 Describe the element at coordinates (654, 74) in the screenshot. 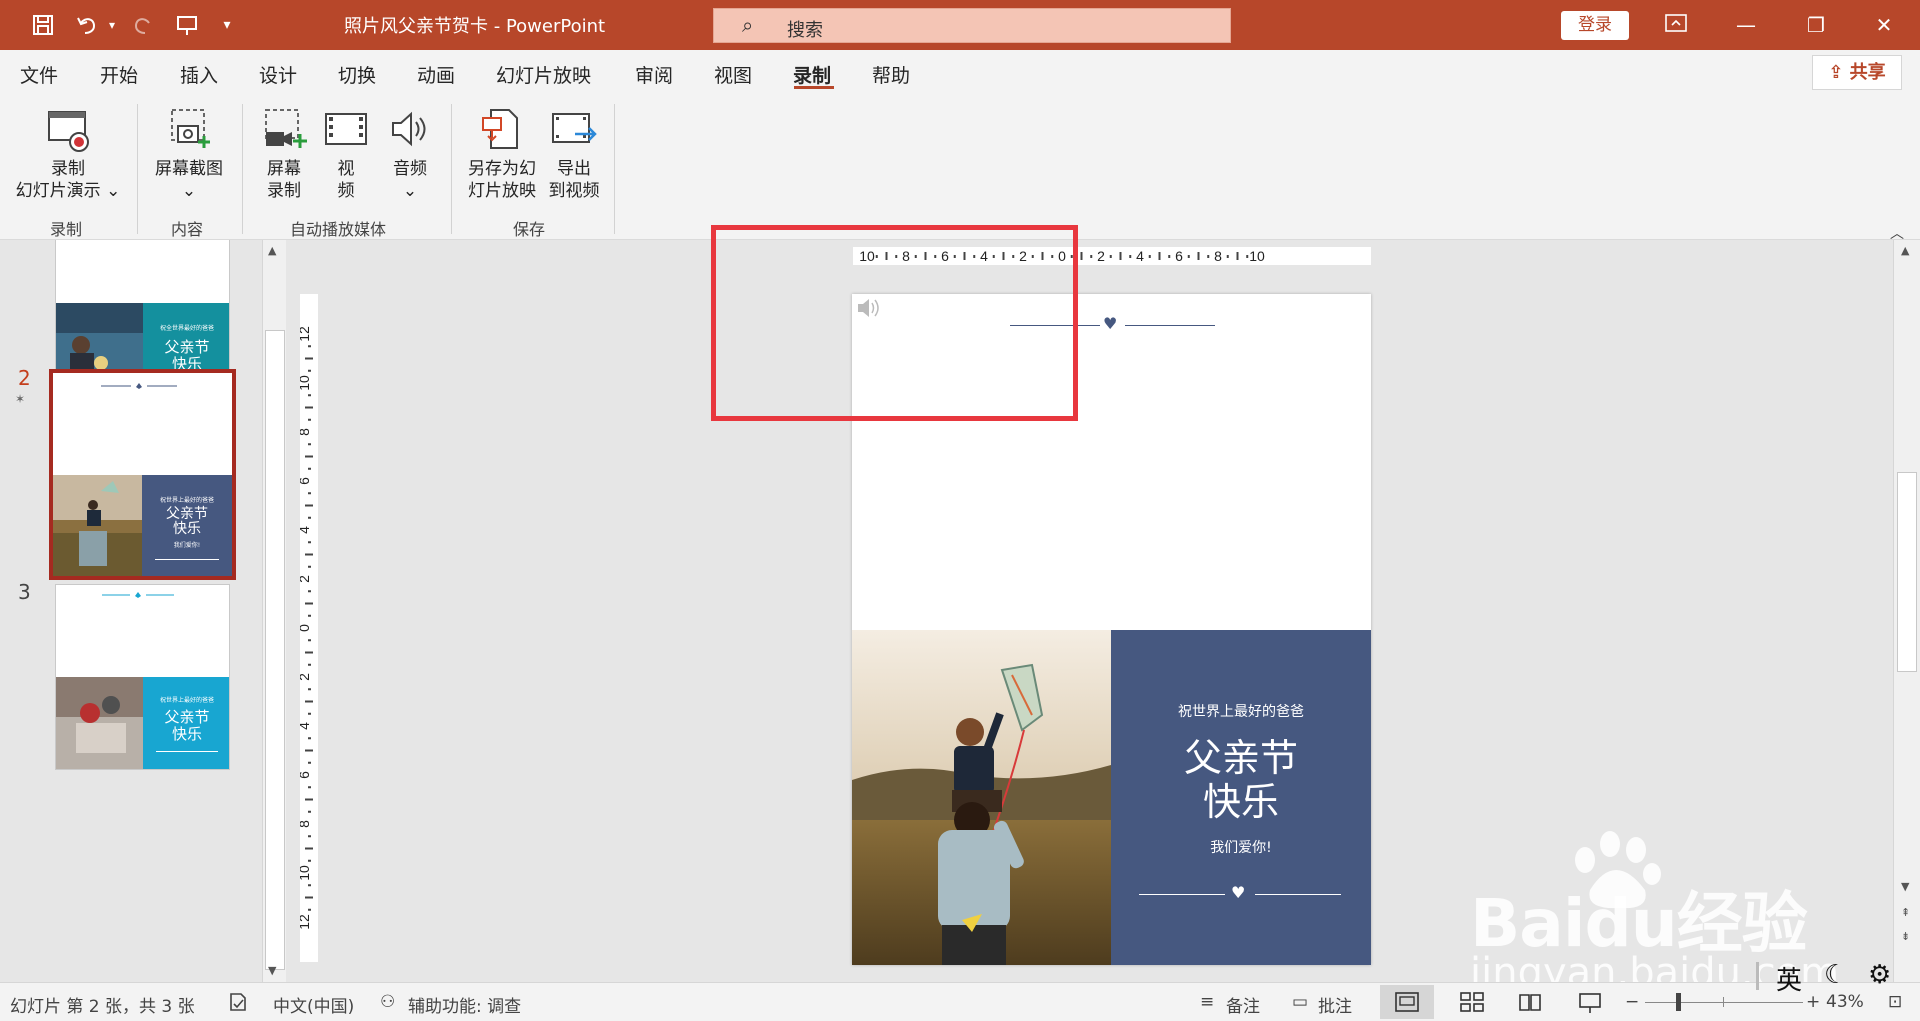

I see `tab-review: 审阅` at that location.